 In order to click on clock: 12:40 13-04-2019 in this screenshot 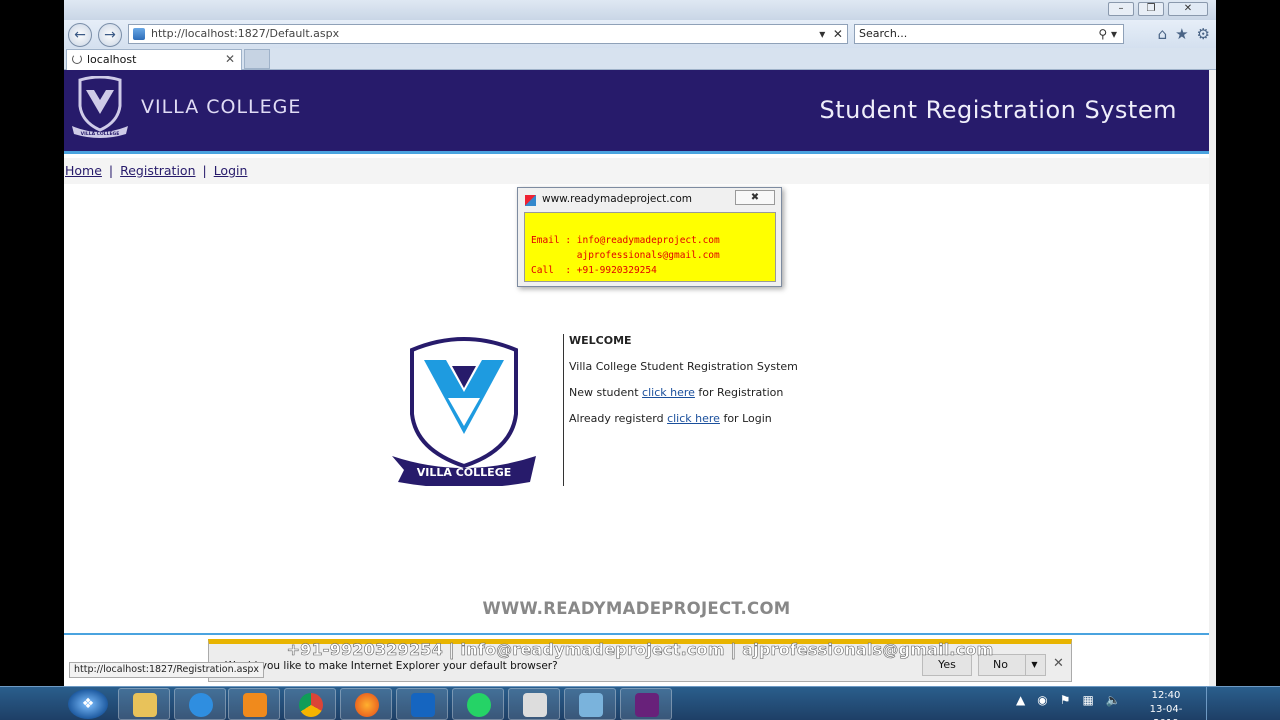, I will do `click(1166, 704)`.